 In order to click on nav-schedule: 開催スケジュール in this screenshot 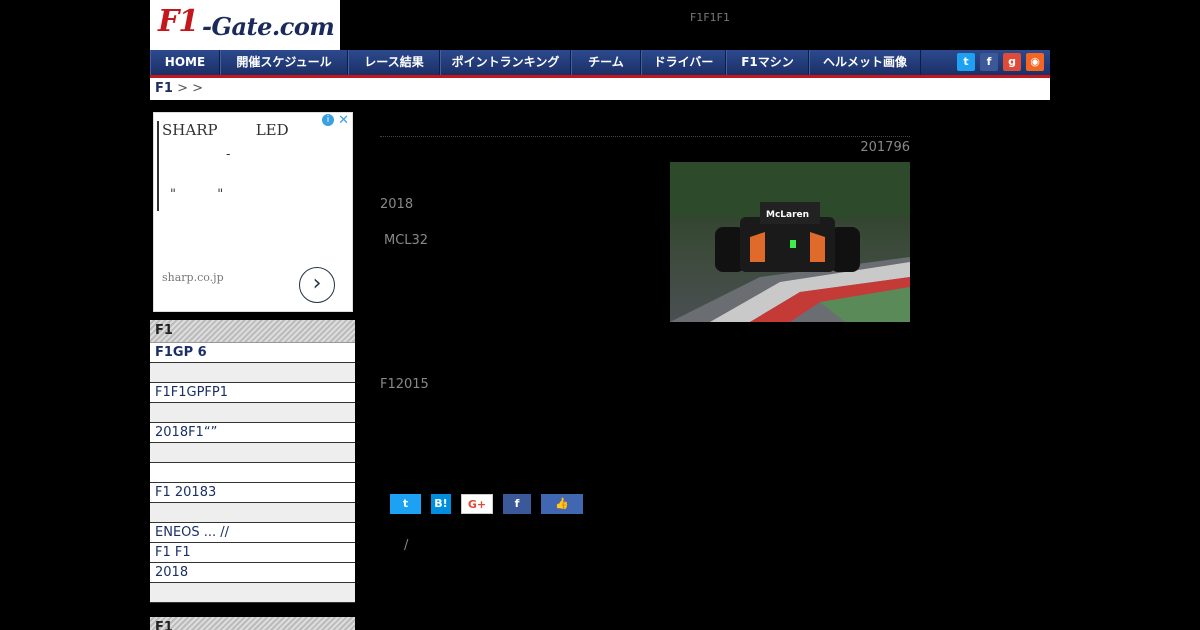, I will do `click(284, 62)`.